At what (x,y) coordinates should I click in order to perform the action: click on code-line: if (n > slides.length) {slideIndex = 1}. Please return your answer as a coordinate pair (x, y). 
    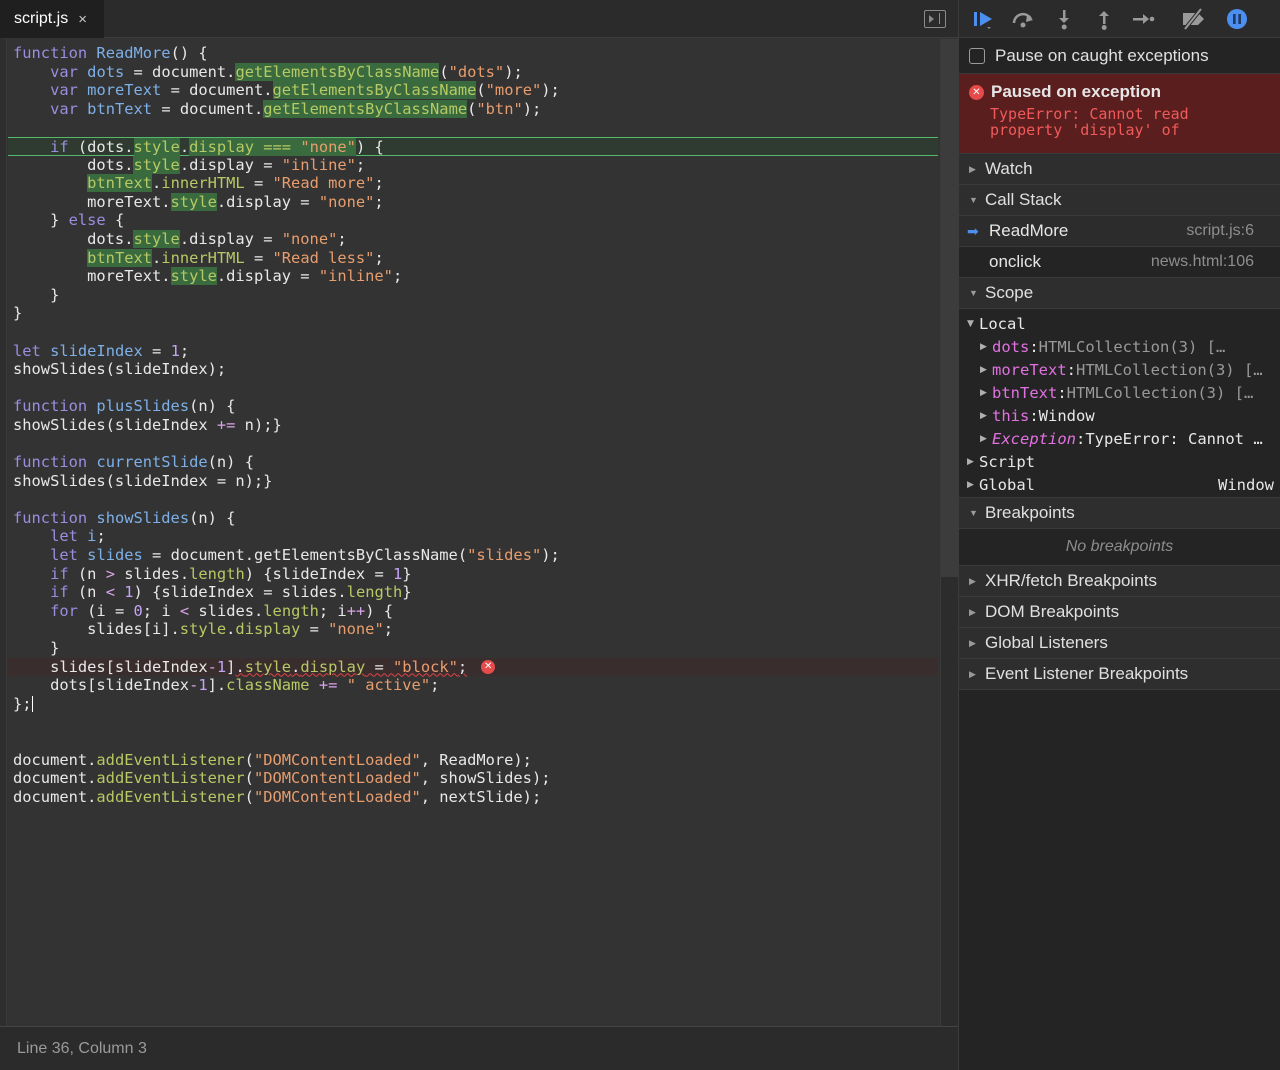
    Looking at the image, I should click on (231, 573).